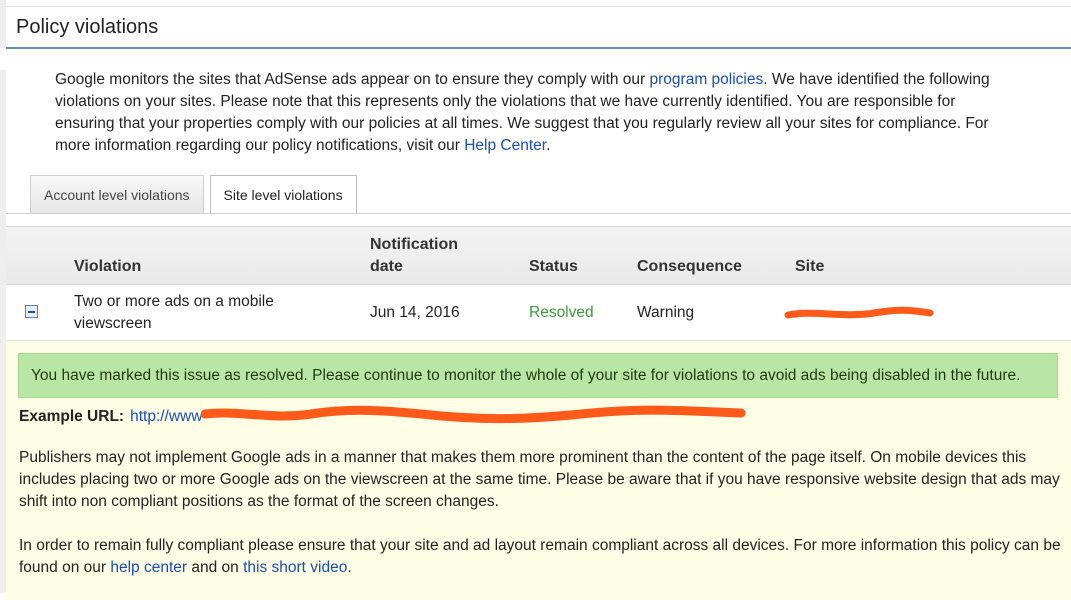 This screenshot has width=1071, height=600. What do you see at coordinates (349, 567) in the screenshot?
I see `compliance-text-part: .` at bounding box center [349, 567].